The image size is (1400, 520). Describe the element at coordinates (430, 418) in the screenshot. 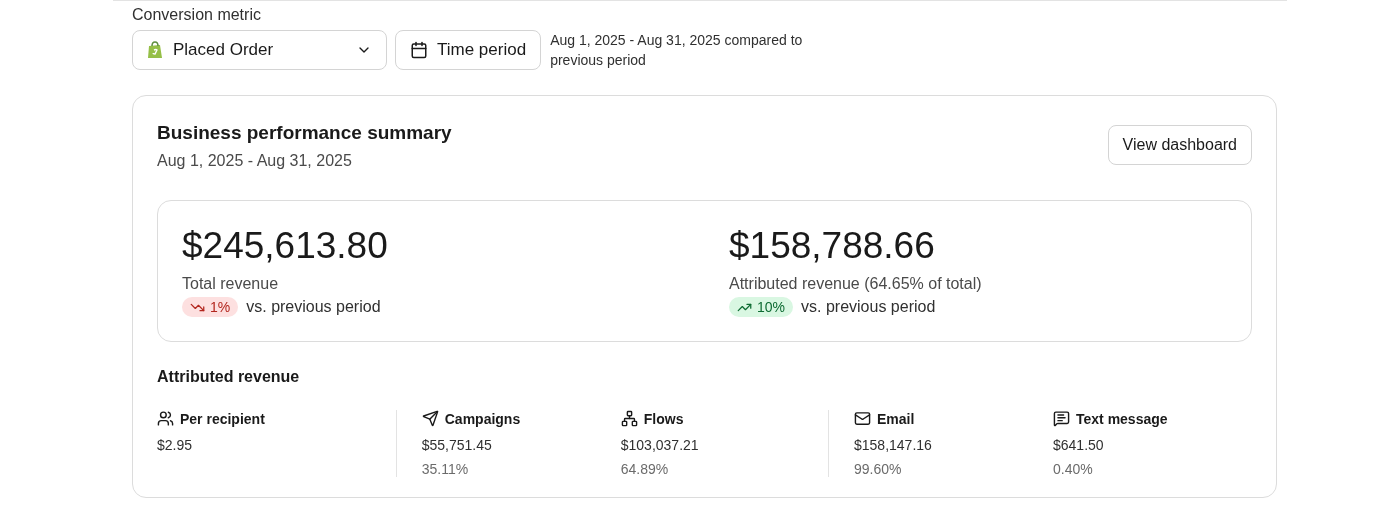

I see `send-icon` at that location.